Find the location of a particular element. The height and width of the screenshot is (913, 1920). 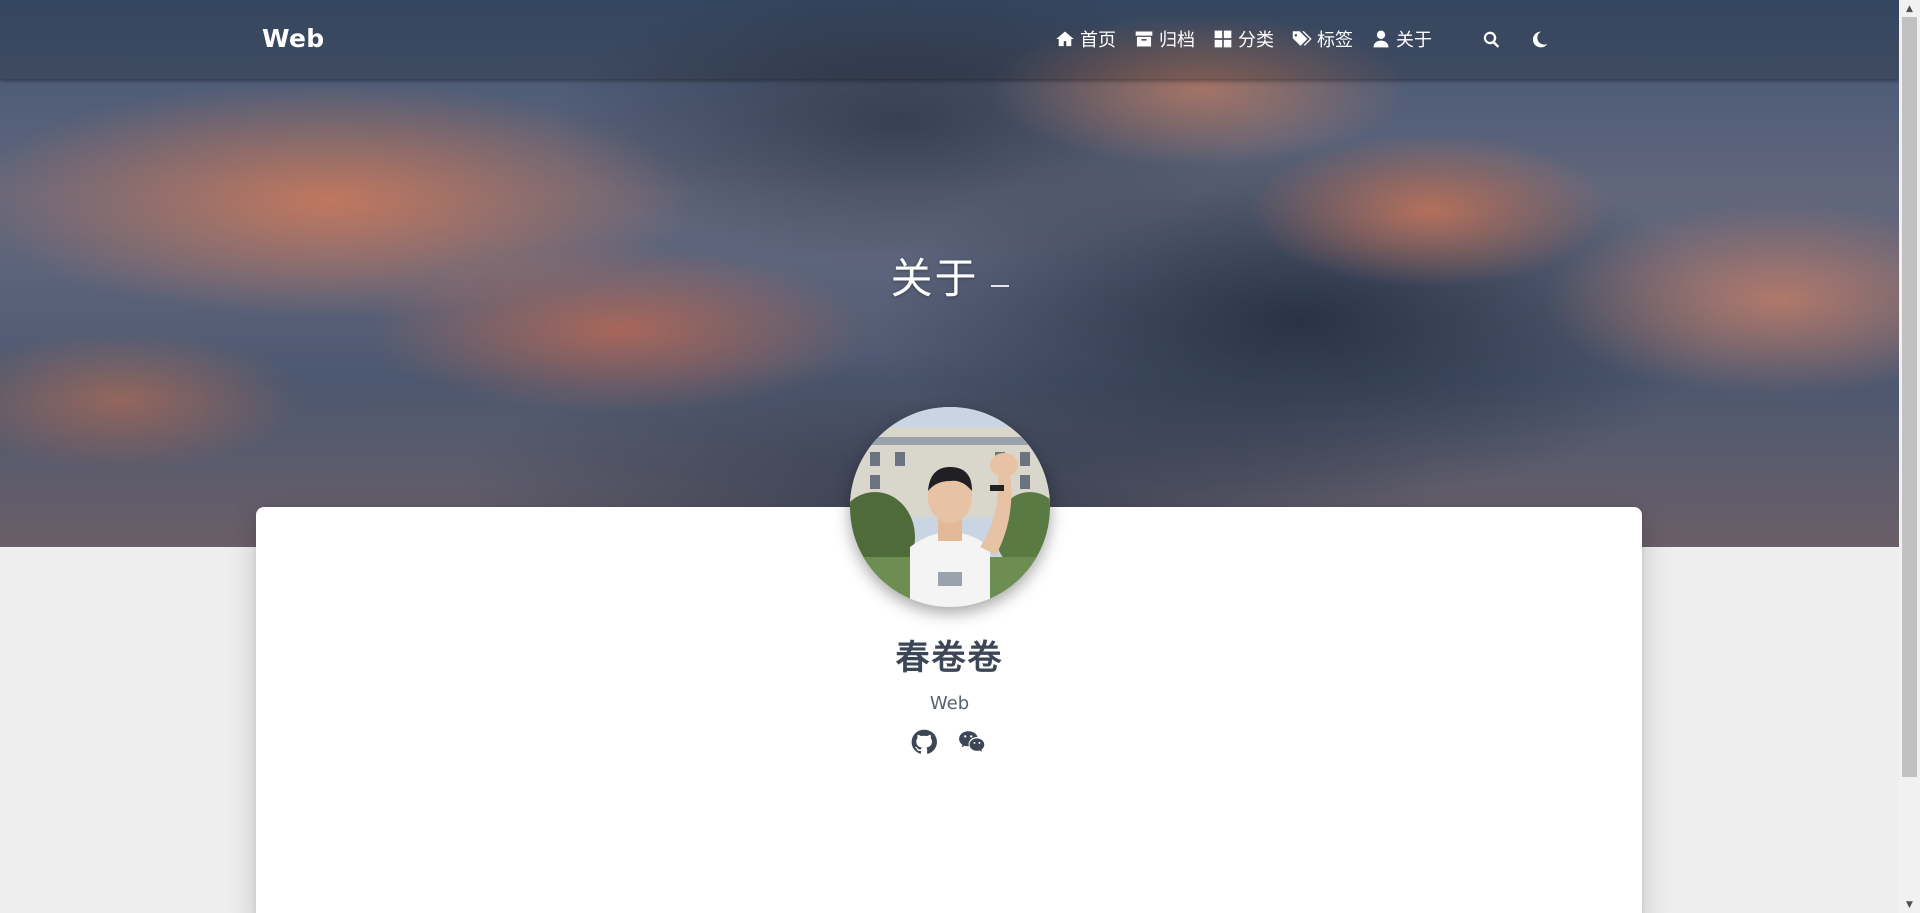

profile-name: 春卷卷 is located at coordinates (949, 658).